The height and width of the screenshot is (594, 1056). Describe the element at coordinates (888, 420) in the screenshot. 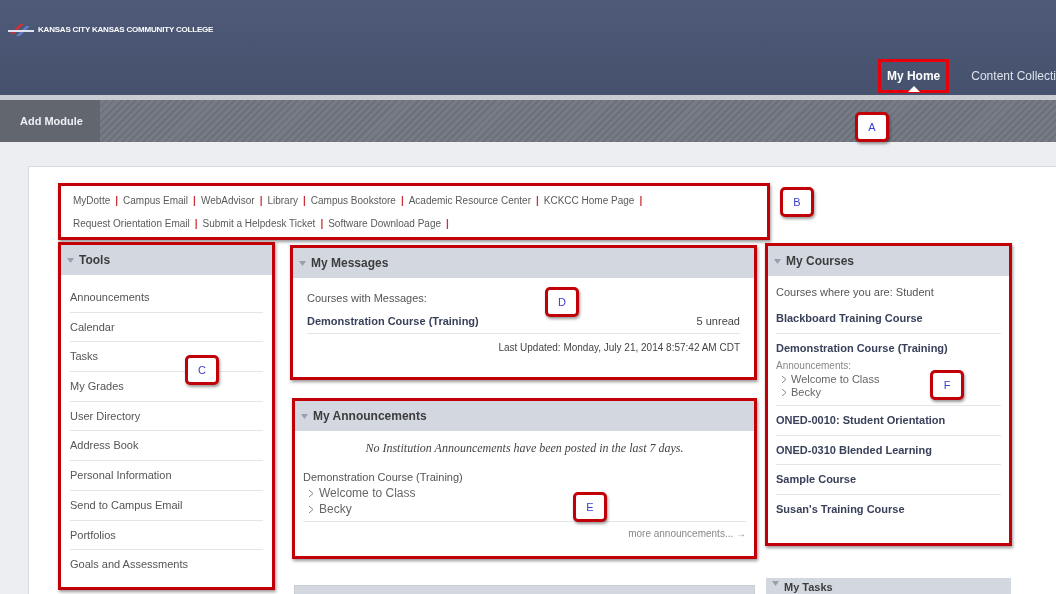

I see `course-link: ONED-0010: Student Orientation` at that location.